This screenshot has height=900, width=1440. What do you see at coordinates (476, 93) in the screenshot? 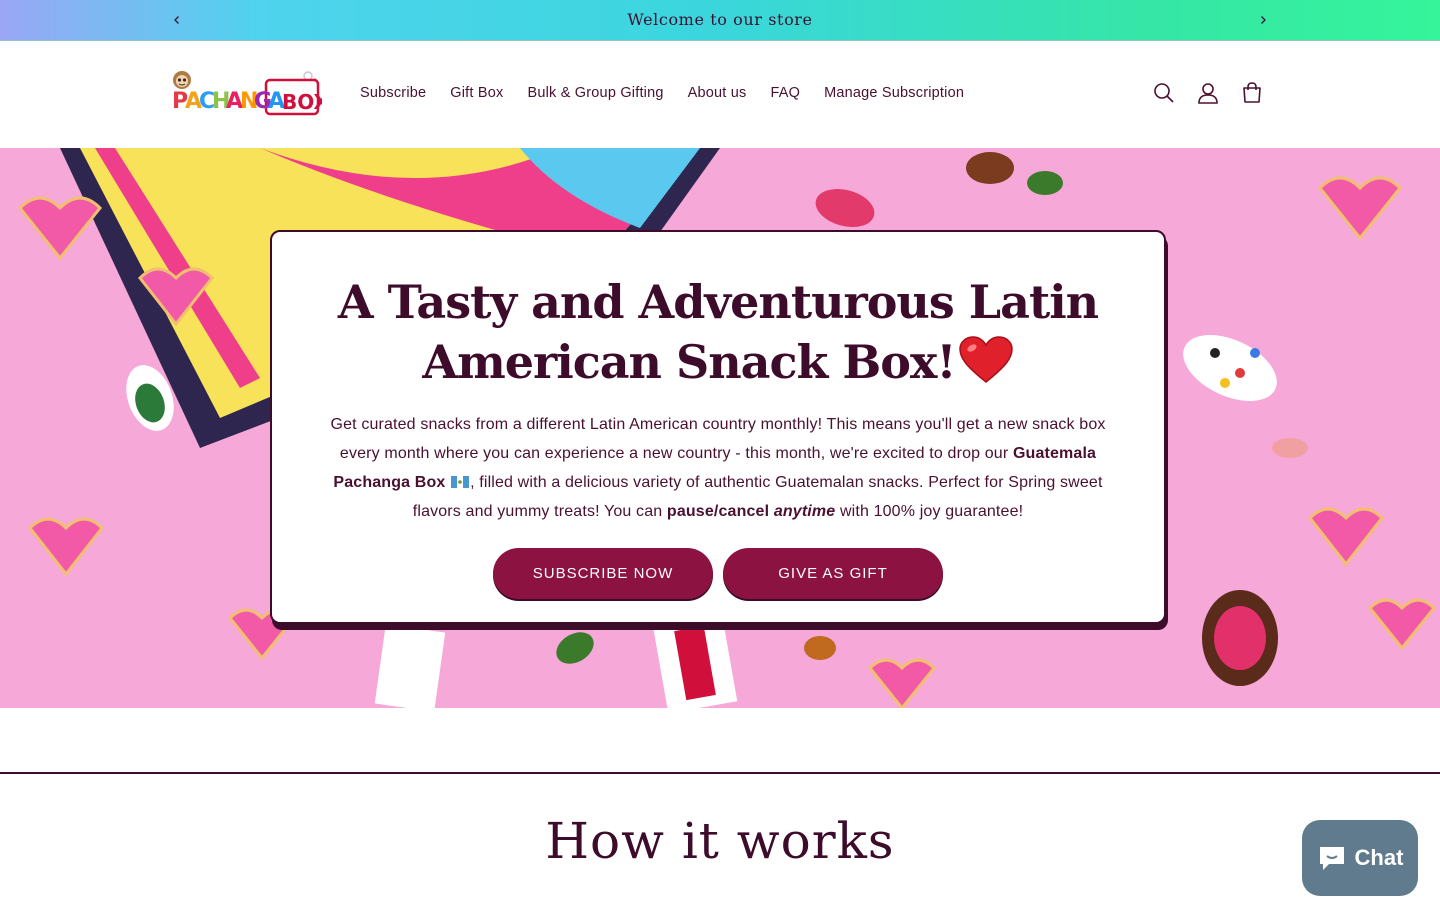
I see `nav-gift-box: Gift Box` at bounding box center [476, 93].